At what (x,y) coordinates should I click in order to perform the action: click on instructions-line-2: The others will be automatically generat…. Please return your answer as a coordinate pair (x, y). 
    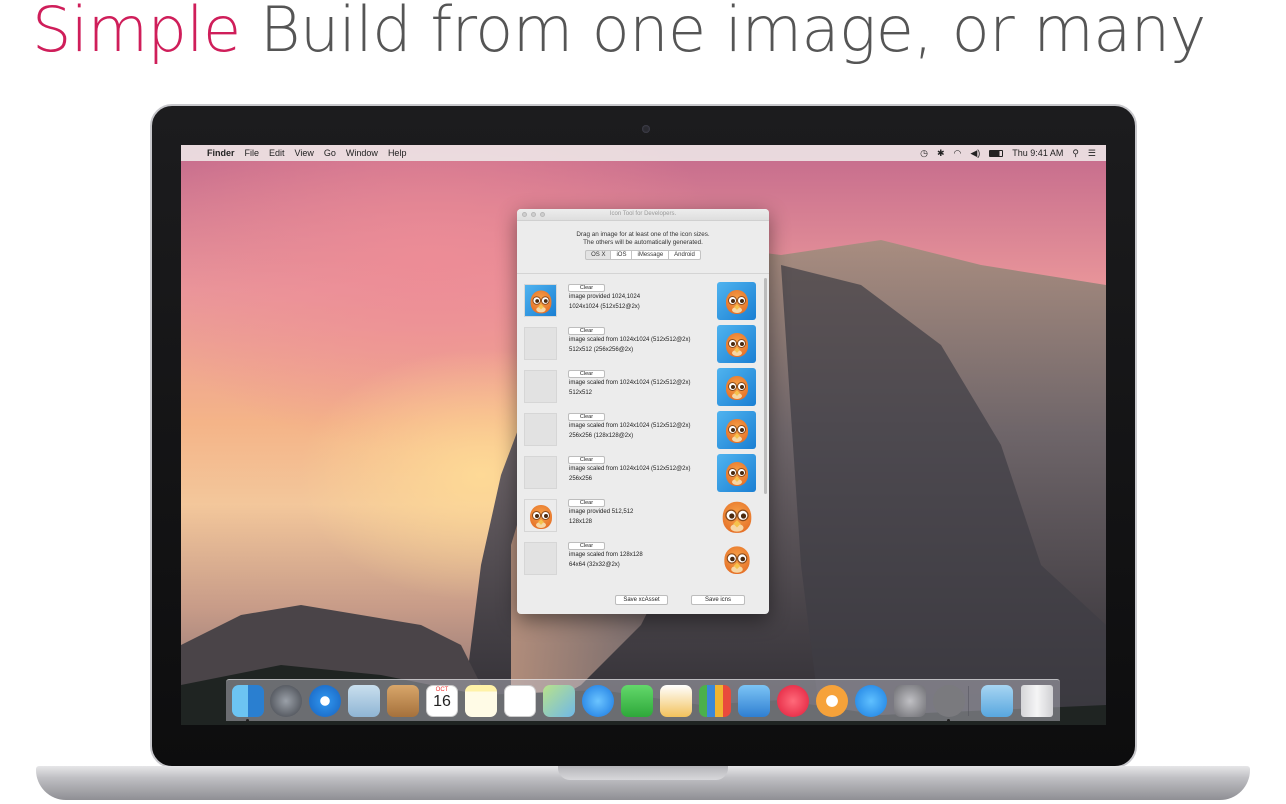
    Looking at the image, I should click on (643, 242).